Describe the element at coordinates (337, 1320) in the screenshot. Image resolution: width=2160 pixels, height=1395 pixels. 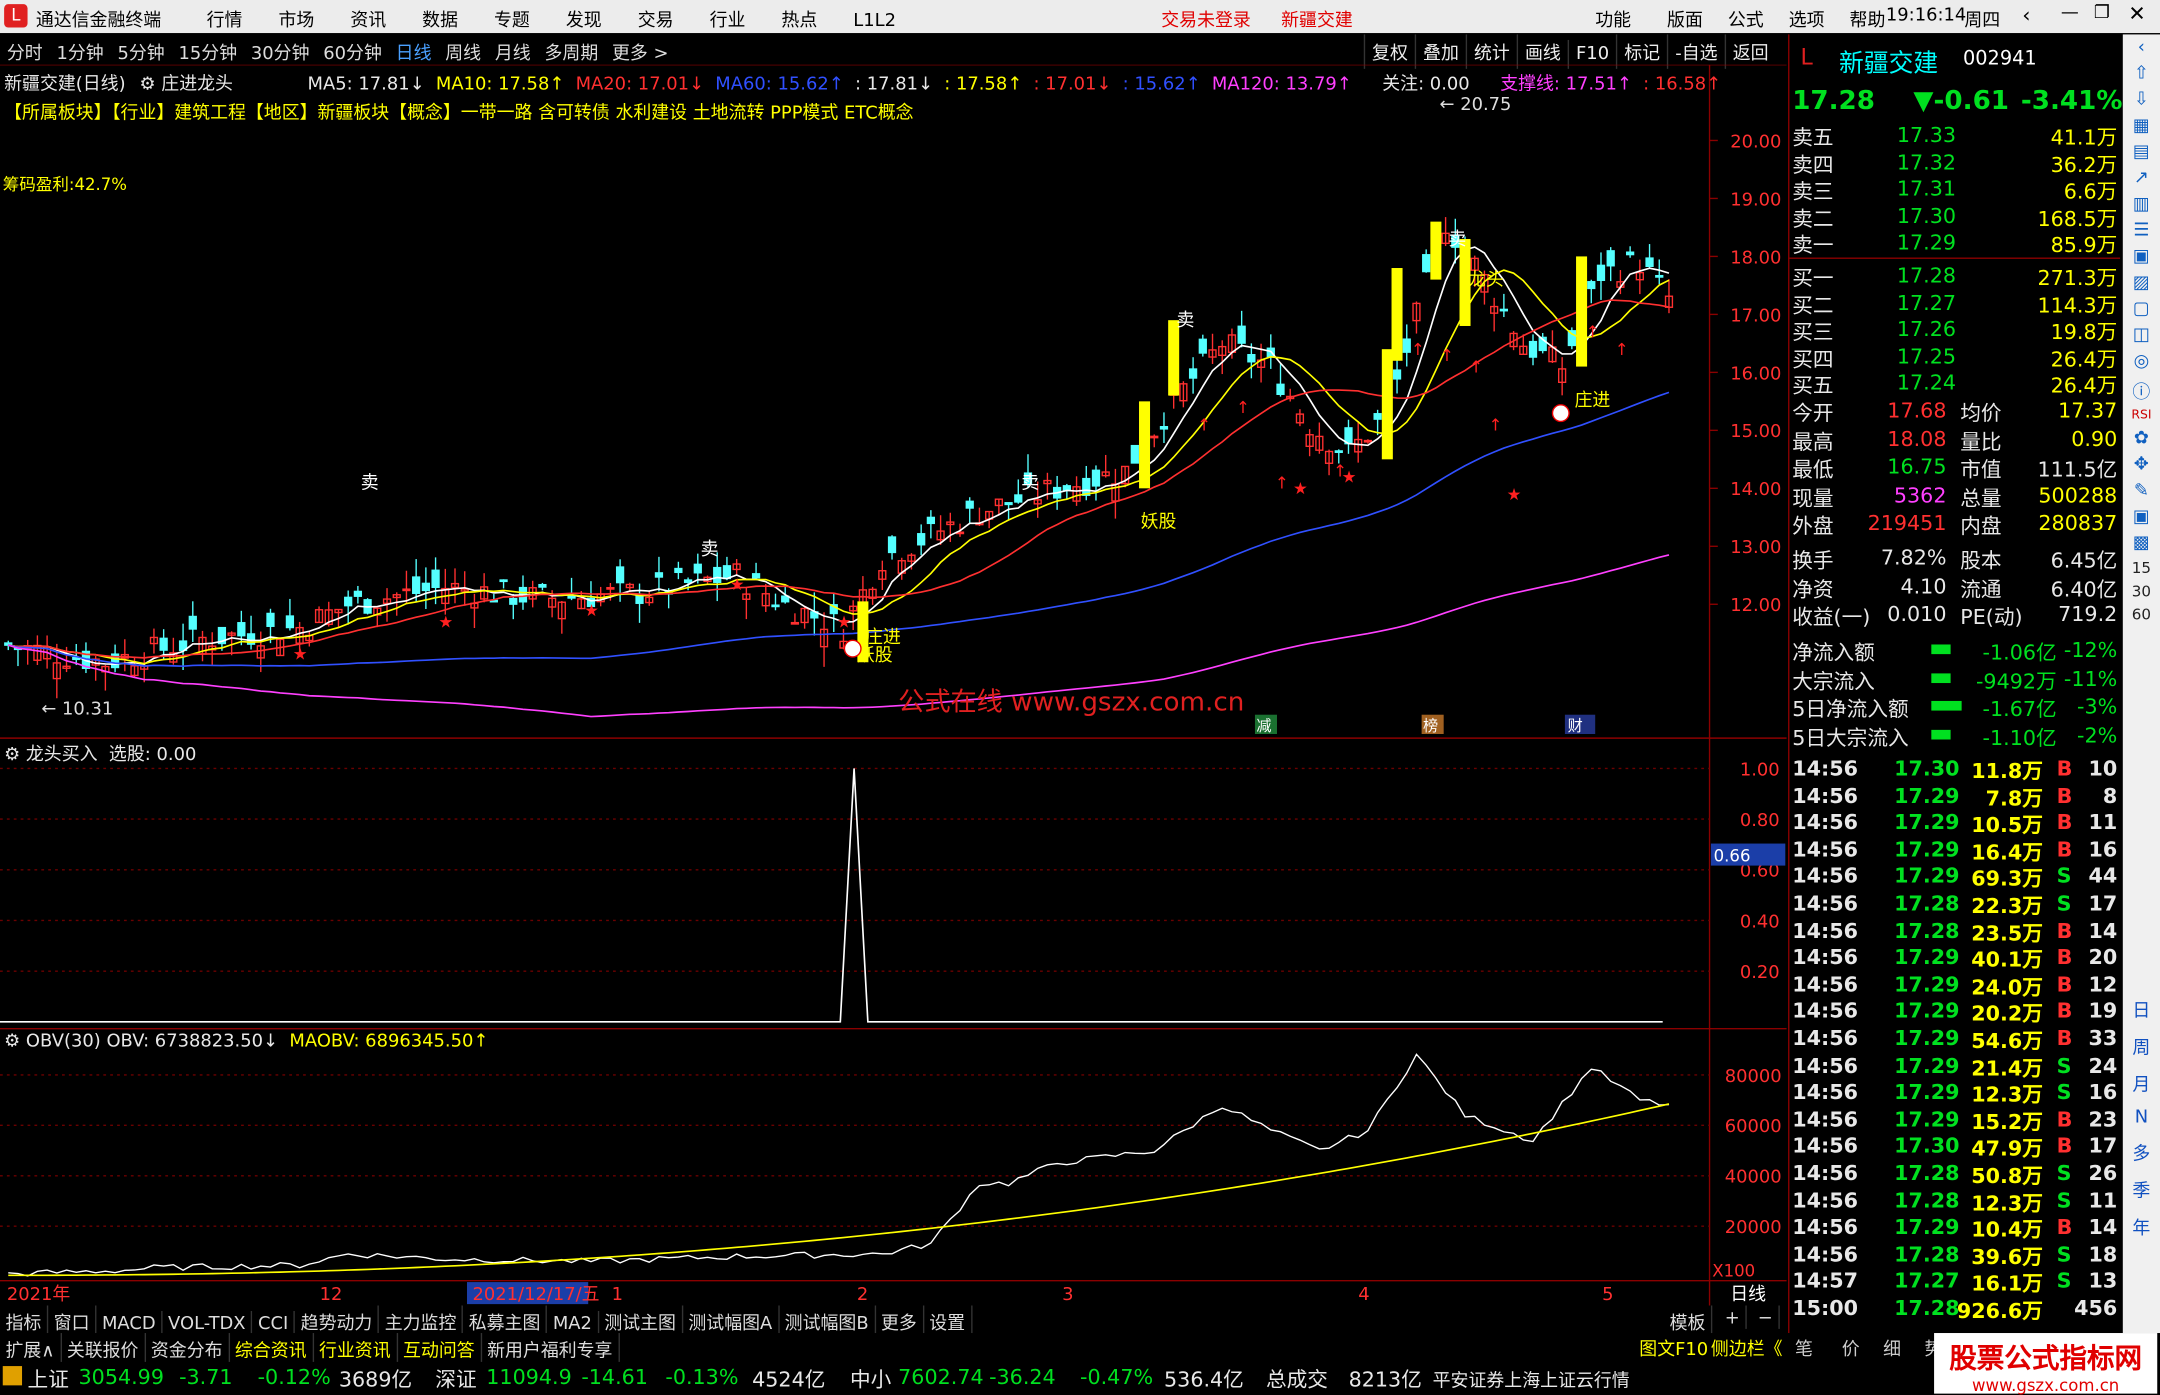
I see `tab-trend: 趋势动力` at that location.